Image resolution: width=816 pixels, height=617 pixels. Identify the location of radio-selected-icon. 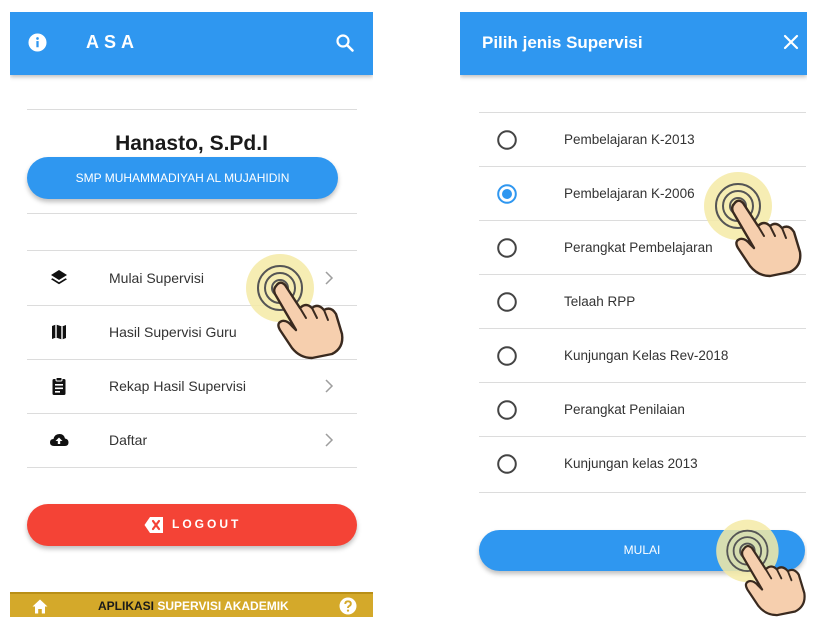
(507, 194).